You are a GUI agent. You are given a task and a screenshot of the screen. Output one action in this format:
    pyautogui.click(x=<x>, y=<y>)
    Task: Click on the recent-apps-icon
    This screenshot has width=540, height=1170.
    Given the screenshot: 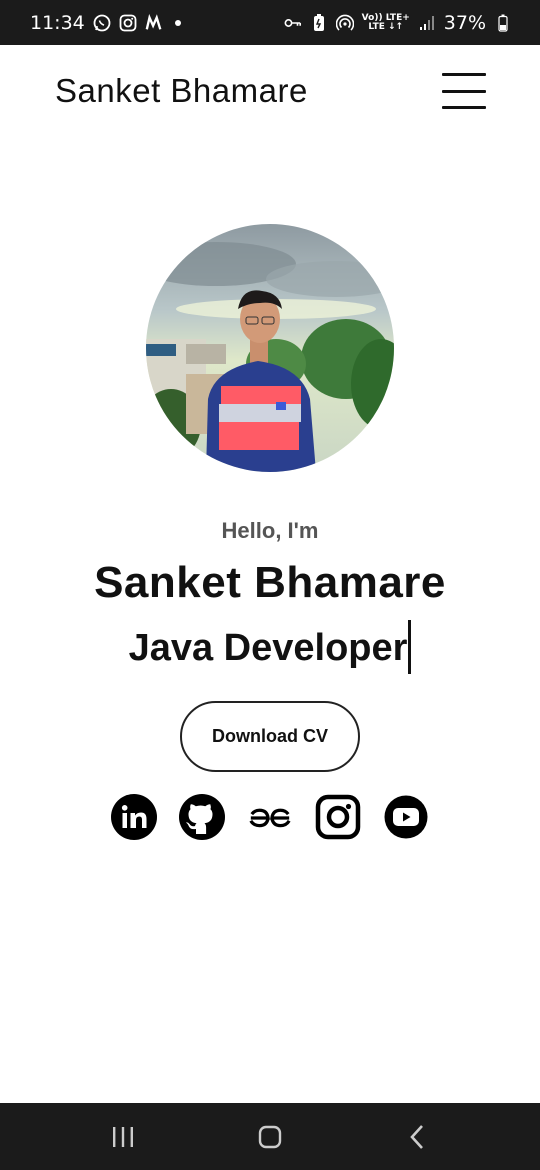 What is the action you would take?
    pyautogui.click(x=123, y=1137)
    